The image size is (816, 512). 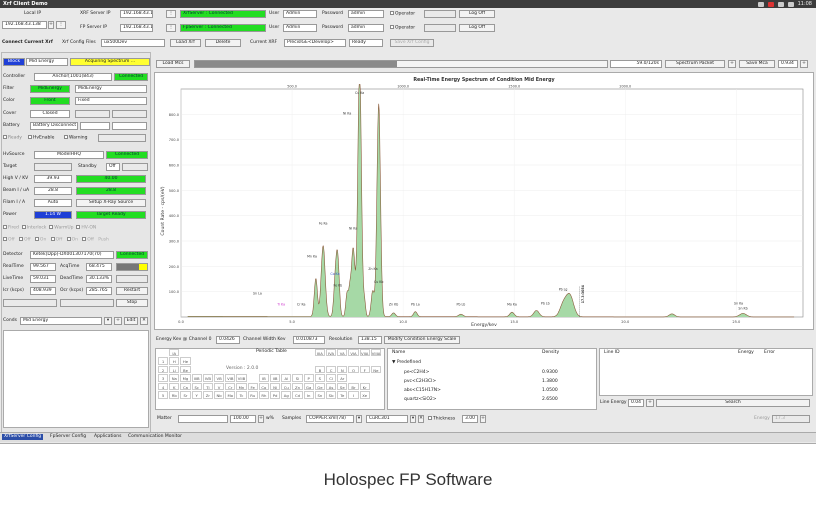 What do you see at coordinates (207, 378) in the screenshot?
I see `element-cell: IVB` at bounding box center [207, 378].